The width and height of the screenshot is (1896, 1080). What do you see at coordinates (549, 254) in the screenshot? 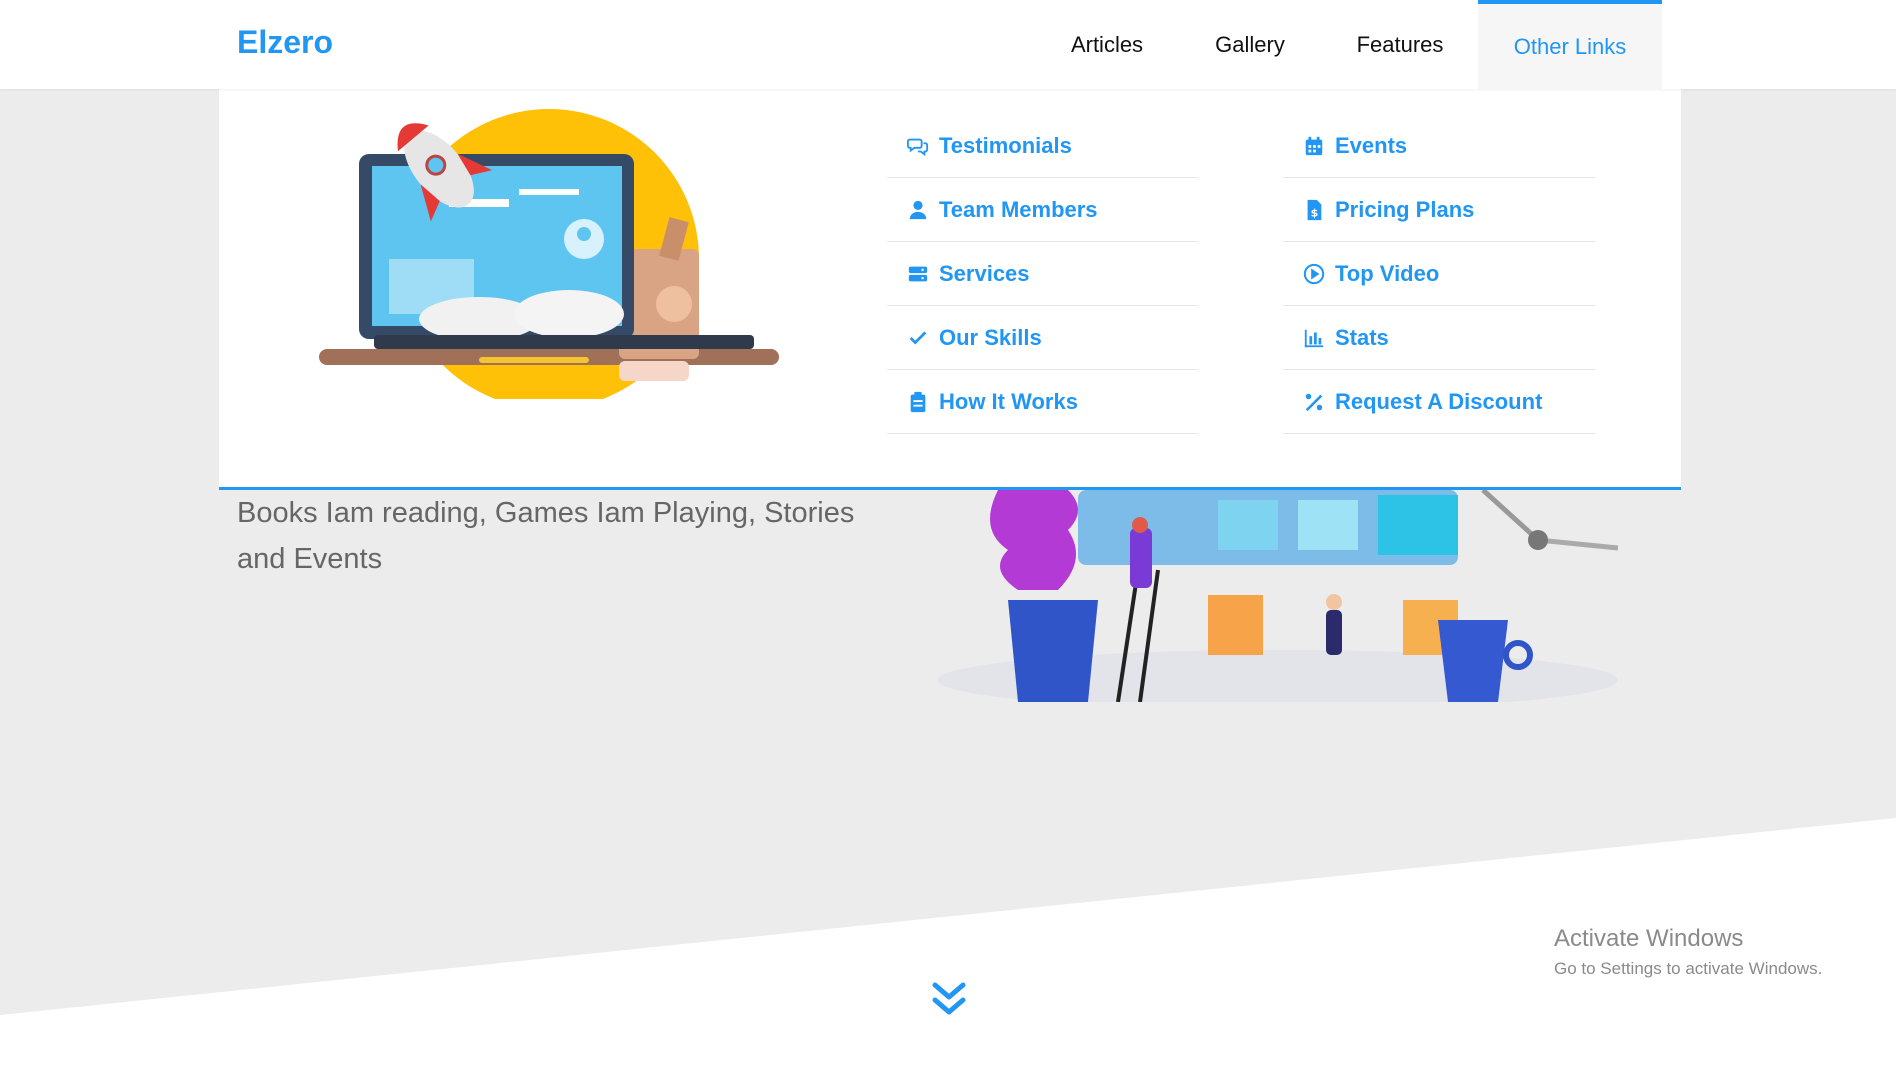
I see `rocket-laptop-illustration` at bounding box center [549, 254].